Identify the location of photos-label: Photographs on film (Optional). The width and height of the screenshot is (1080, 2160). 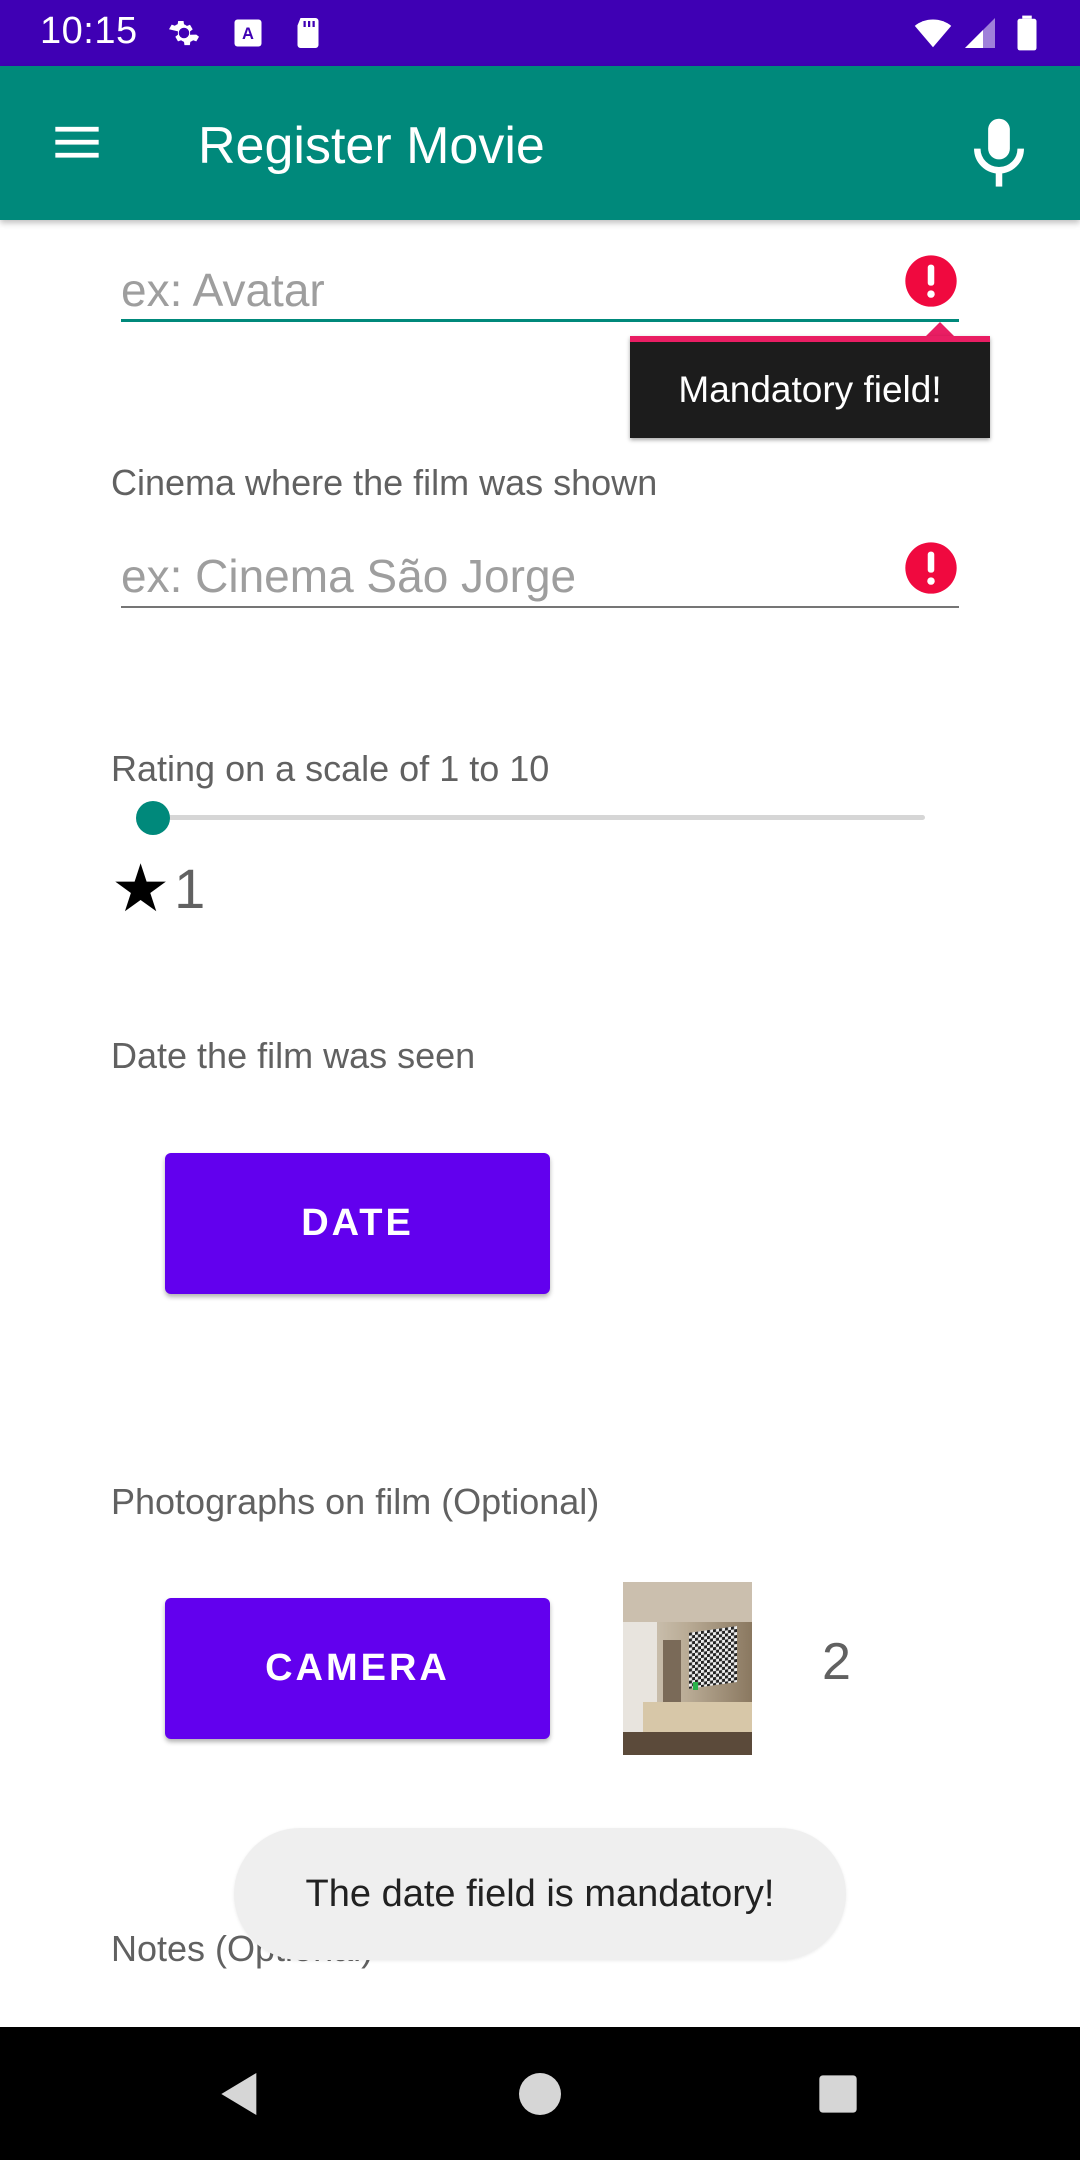
(355, 1501).